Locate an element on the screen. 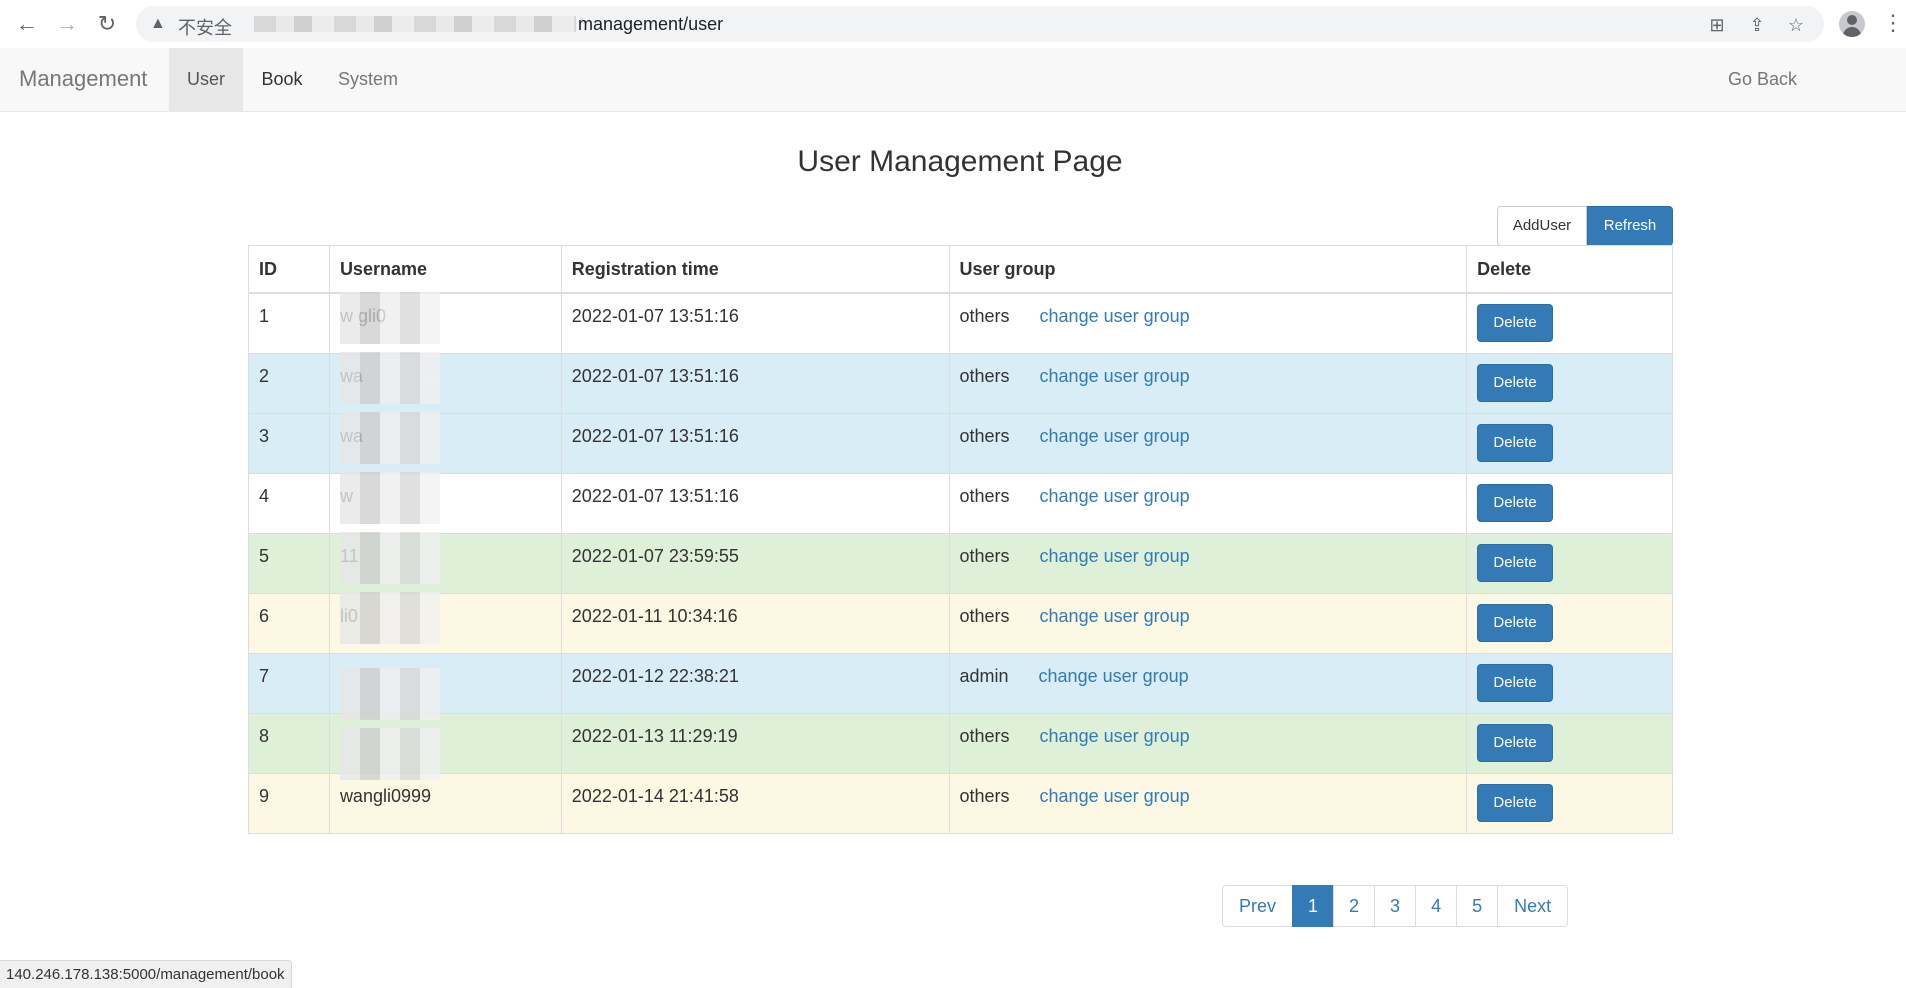  registration-time: 2022-01-12 22:38:21 is located at coordinates (655, 675).